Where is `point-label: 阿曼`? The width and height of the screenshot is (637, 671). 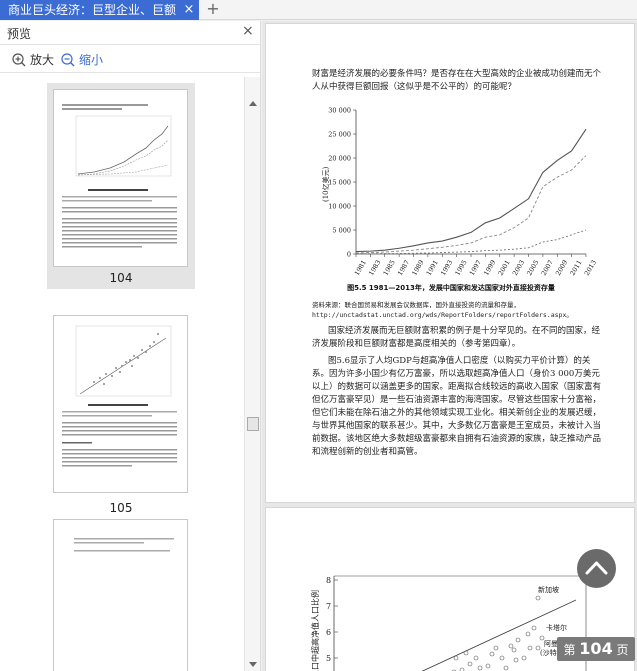 point-label: 阿曼 is located at coordinates (551, 643).